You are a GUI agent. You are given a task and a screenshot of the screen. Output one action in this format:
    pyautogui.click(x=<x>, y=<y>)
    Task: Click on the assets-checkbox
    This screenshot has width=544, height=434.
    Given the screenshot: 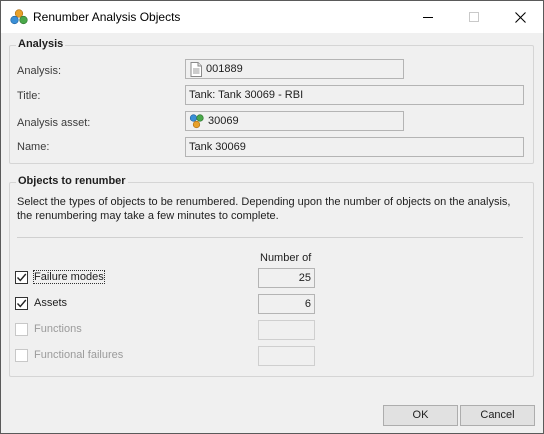 What is the action you would take?
    pyautogui.click(x=21, y=303)
    